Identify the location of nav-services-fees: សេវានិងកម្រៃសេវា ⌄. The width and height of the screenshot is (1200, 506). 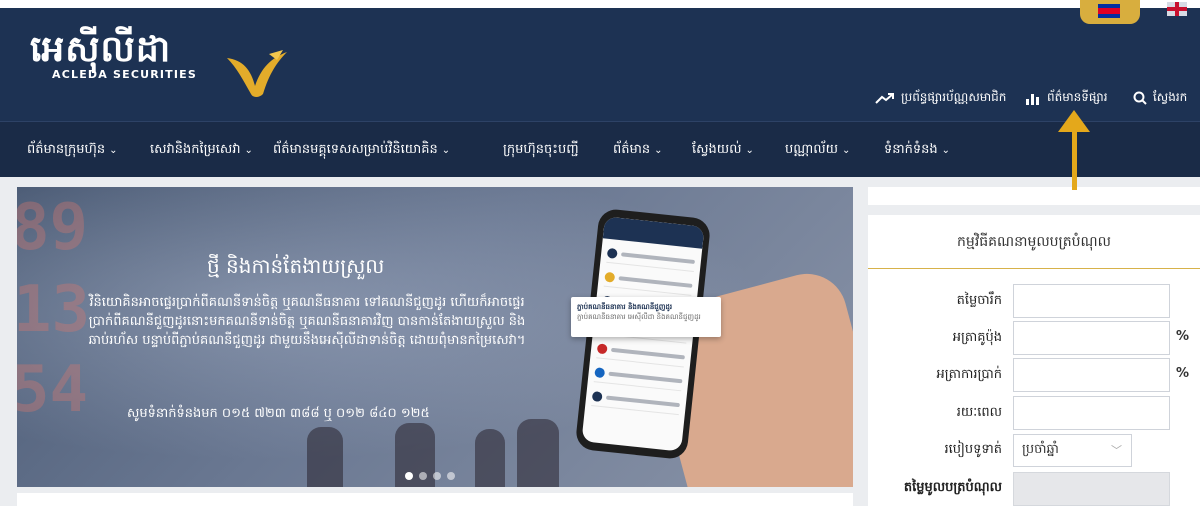
(201, 150).